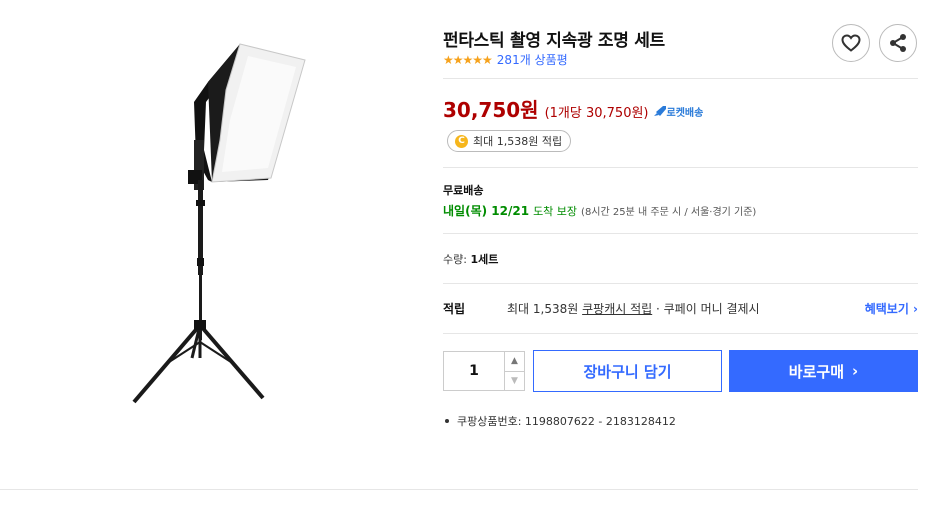  I want to click on buy-now-label: 바로구매, so click(816, 371).